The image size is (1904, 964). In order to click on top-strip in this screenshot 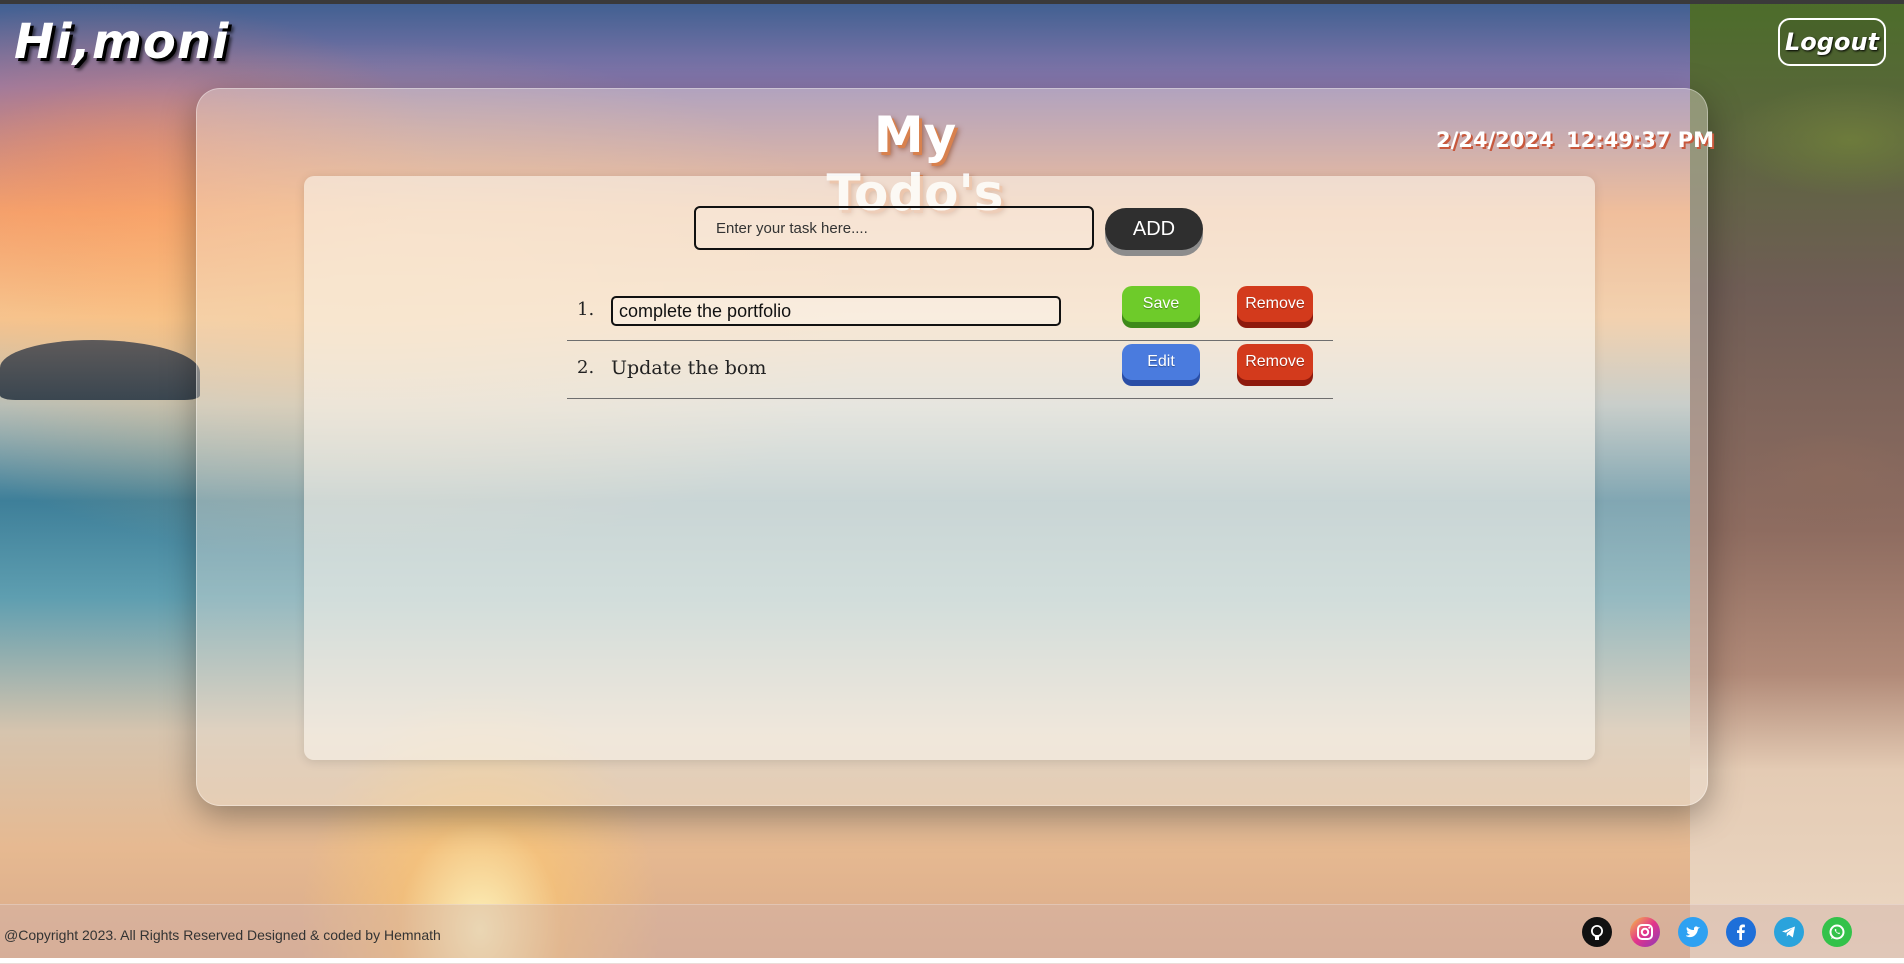, I will do `click(952, 2)`.